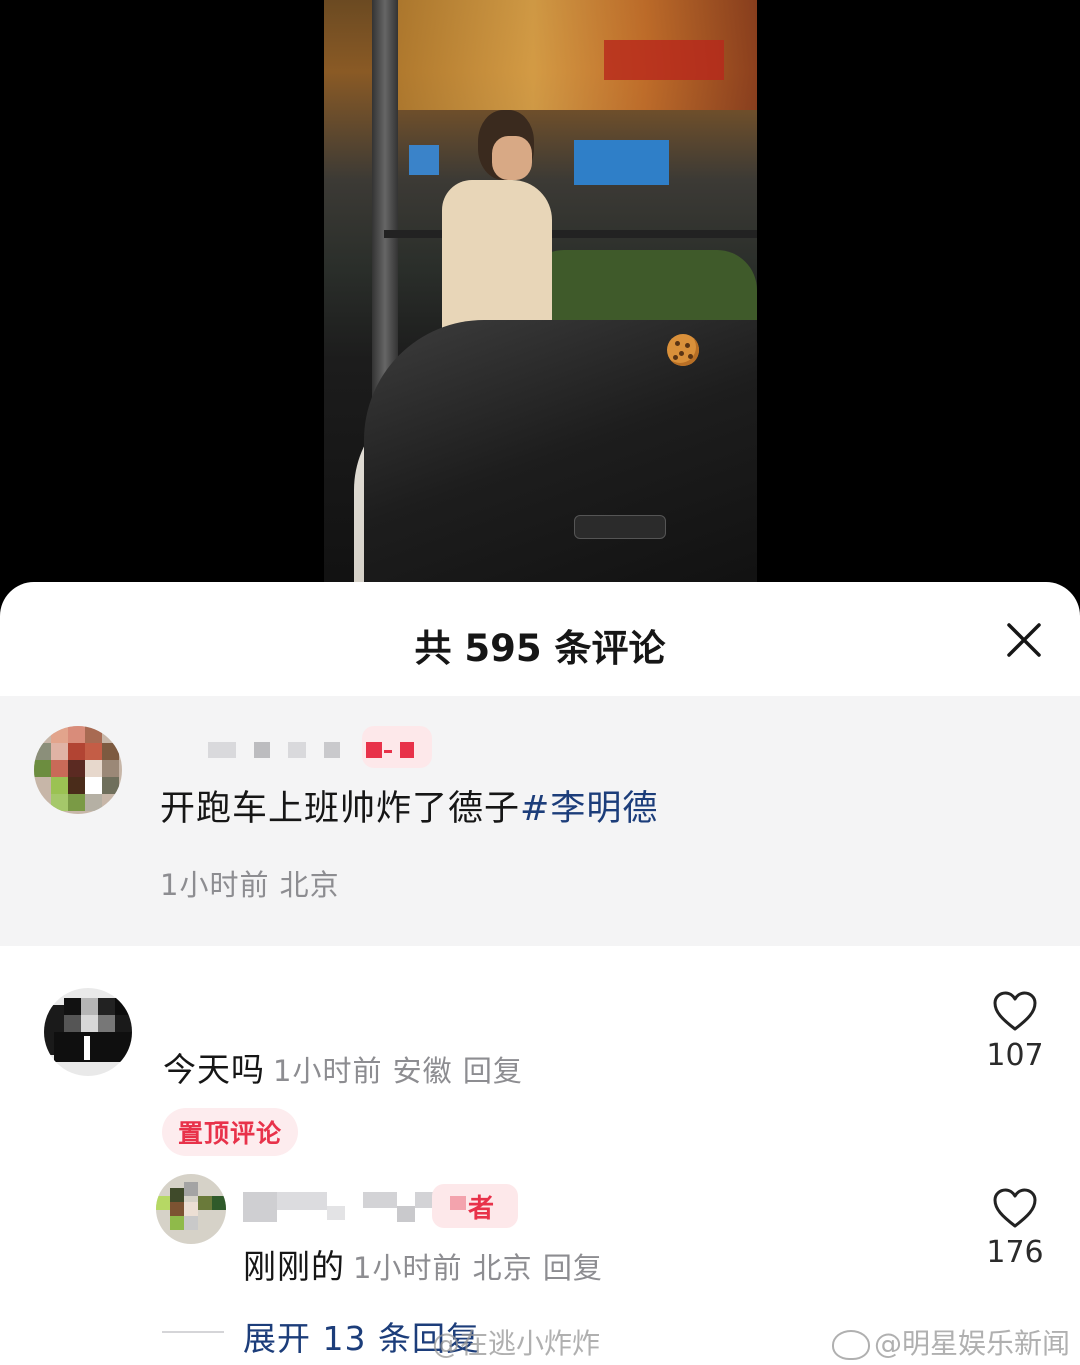 This screenshot has height=1365, width=1080. I want to click on comment-body: 今天吗 1小时前 安徽 回复, so click(343, 1069).